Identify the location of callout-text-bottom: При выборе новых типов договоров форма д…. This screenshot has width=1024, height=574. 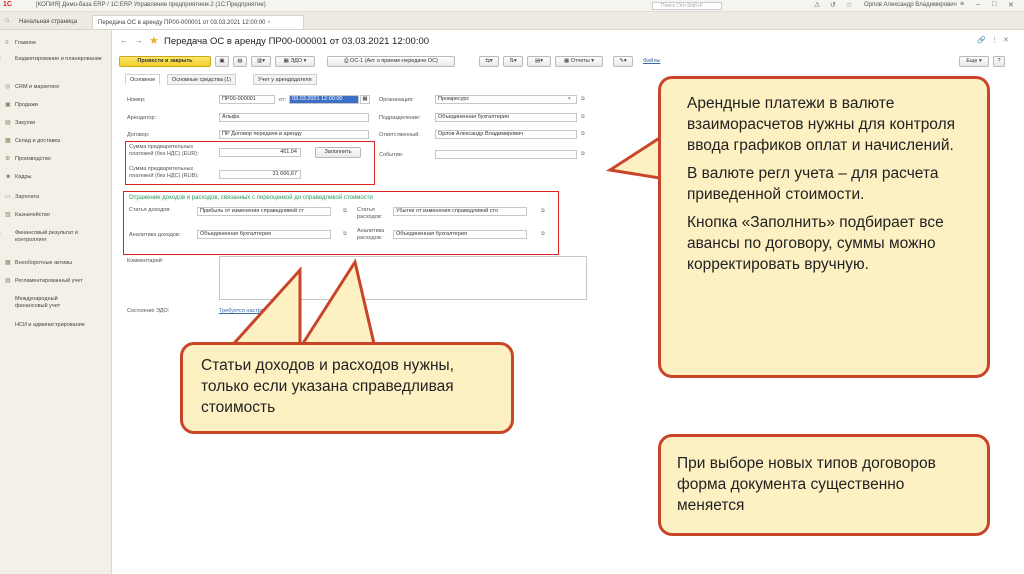
(806, 484).